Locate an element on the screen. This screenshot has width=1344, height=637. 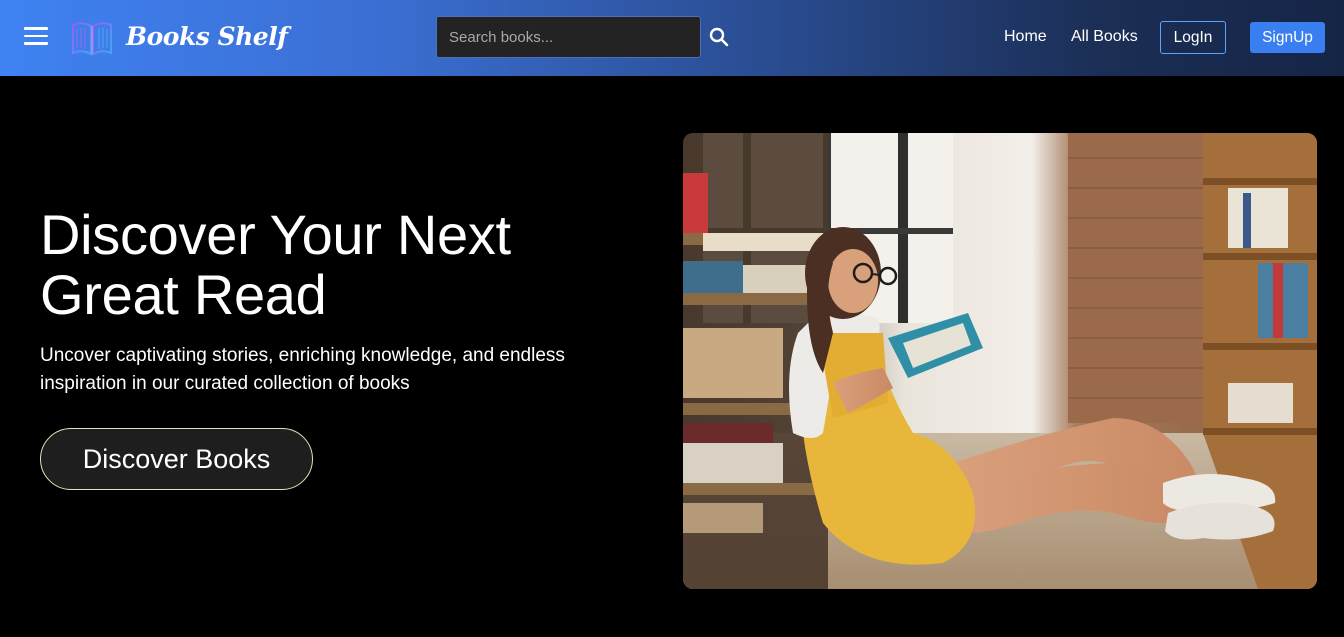
signup-button: SignUp is located at coordinates (1287, 37).